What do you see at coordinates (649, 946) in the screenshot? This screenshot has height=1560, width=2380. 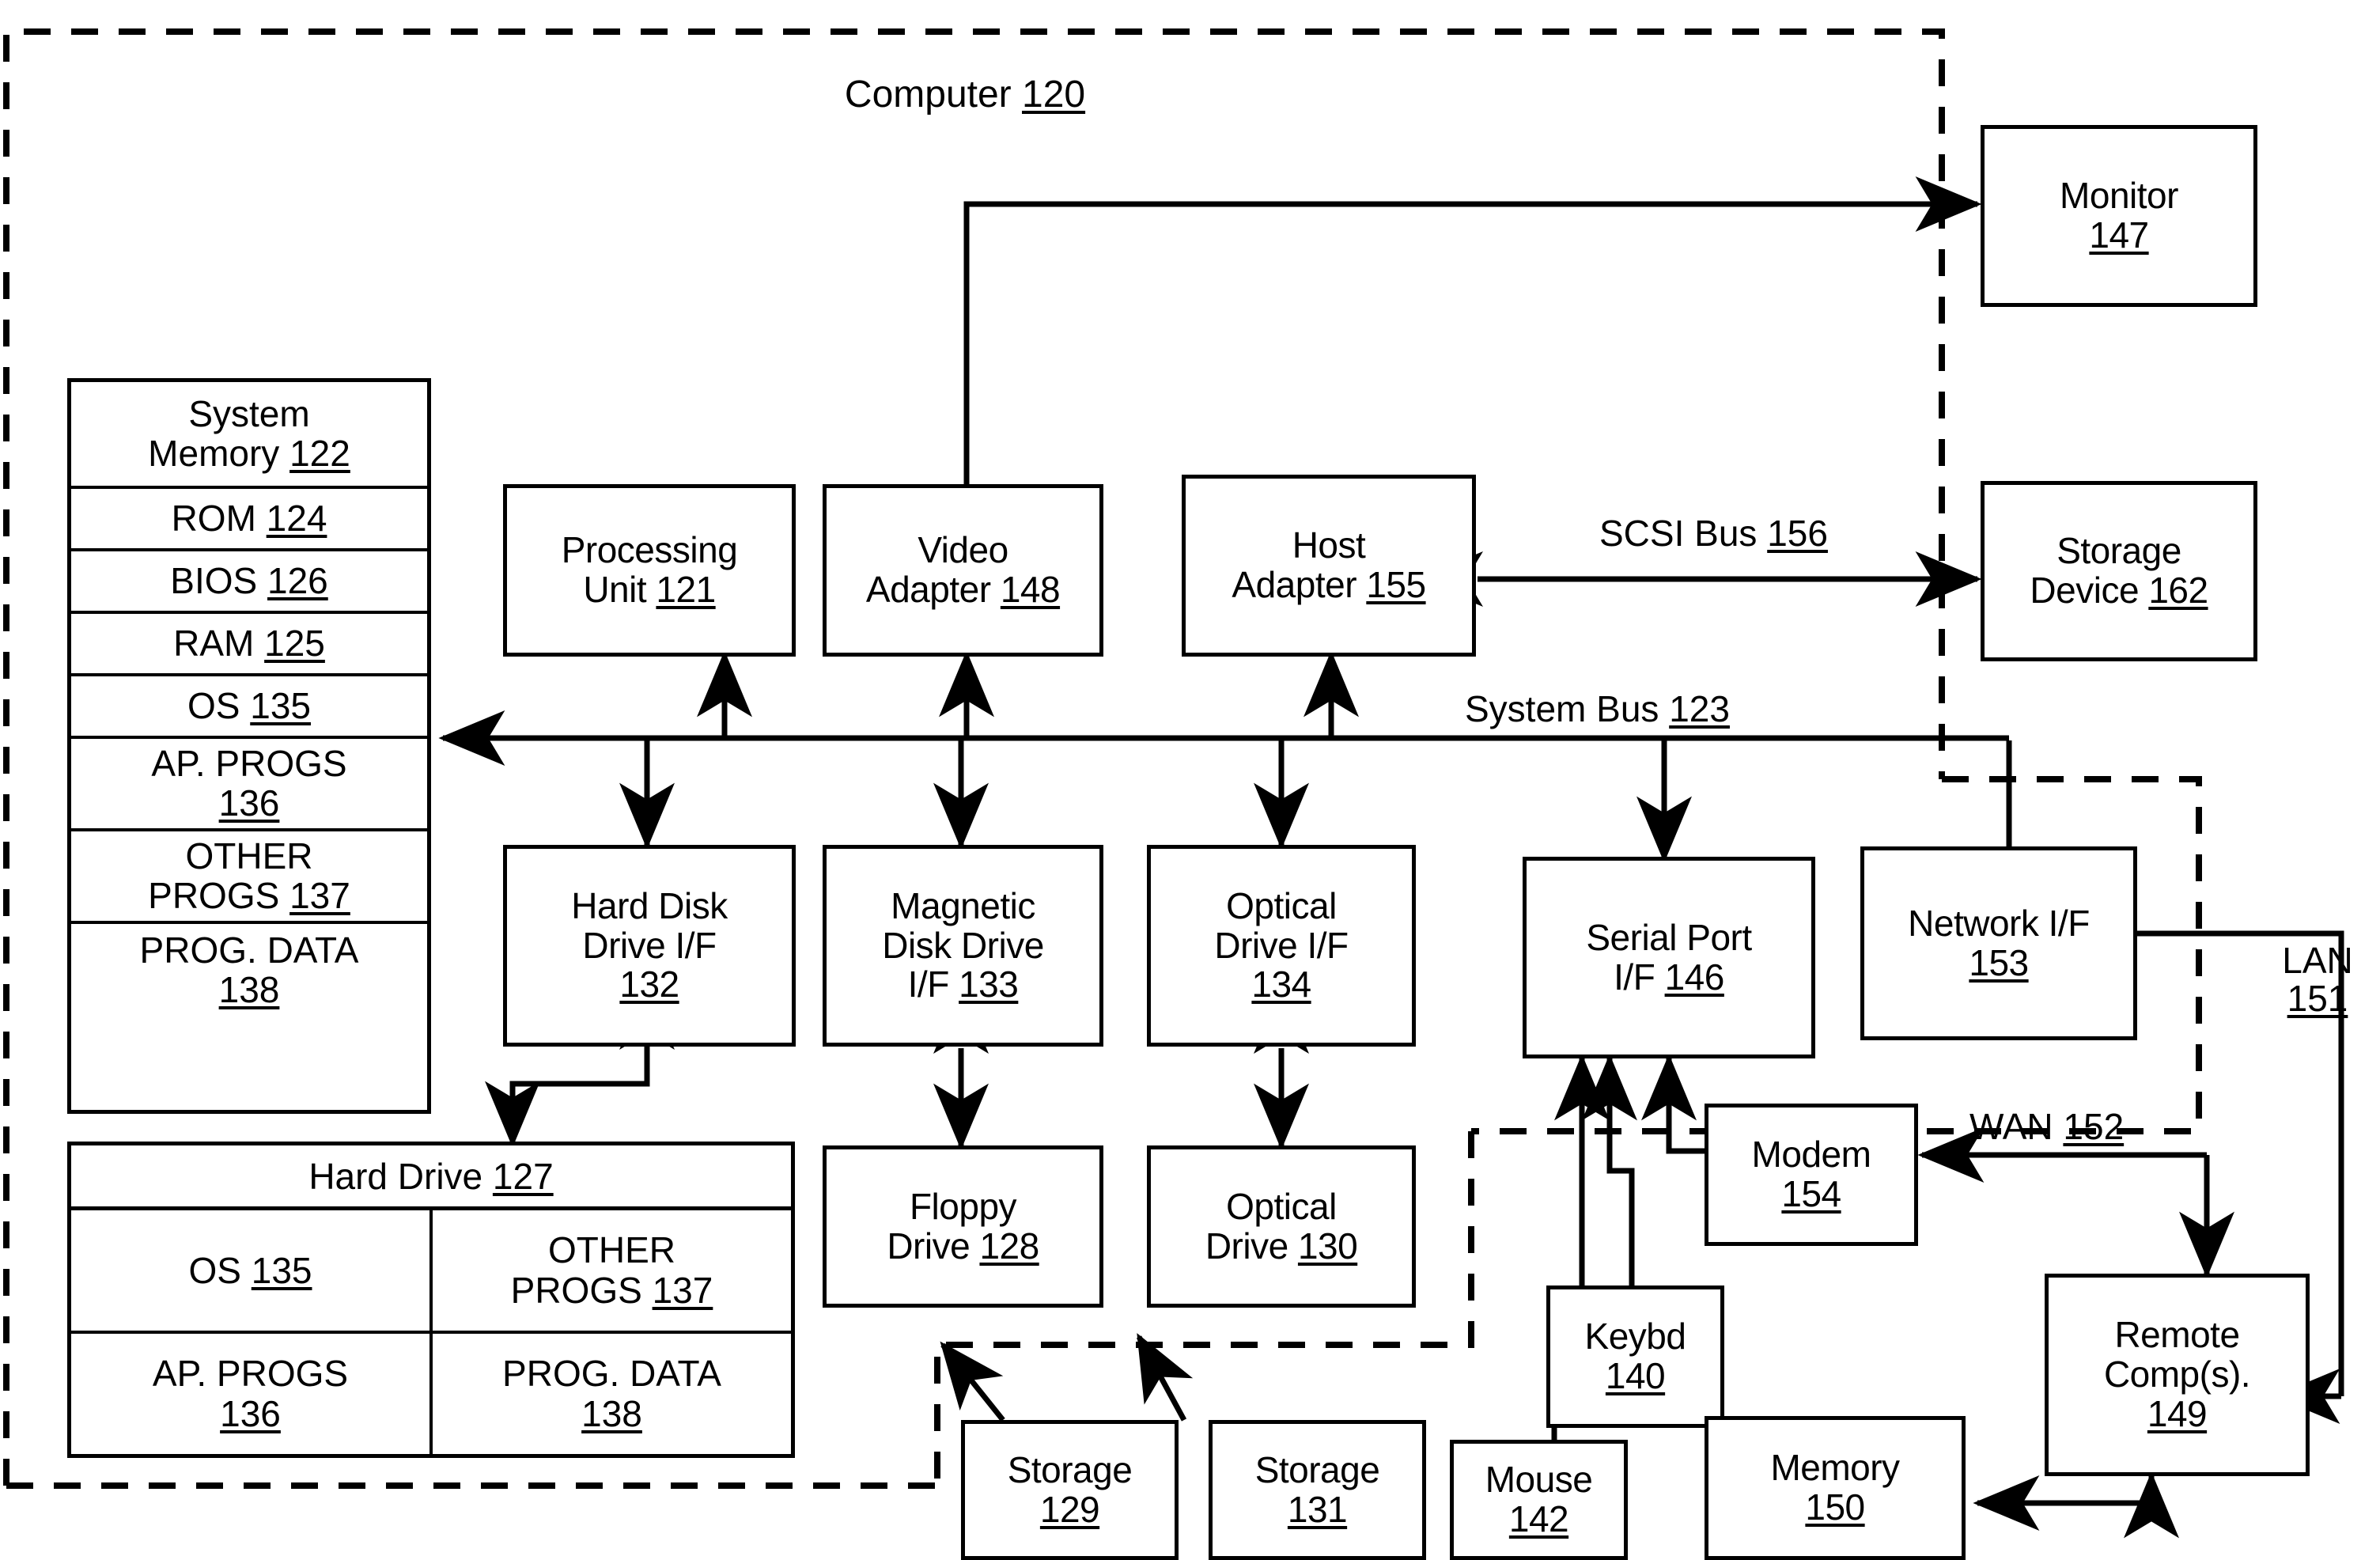 I see `hard-disk-drive-if-box: Hard Disk Drive I/F 132` at bounding box center [649, 946].